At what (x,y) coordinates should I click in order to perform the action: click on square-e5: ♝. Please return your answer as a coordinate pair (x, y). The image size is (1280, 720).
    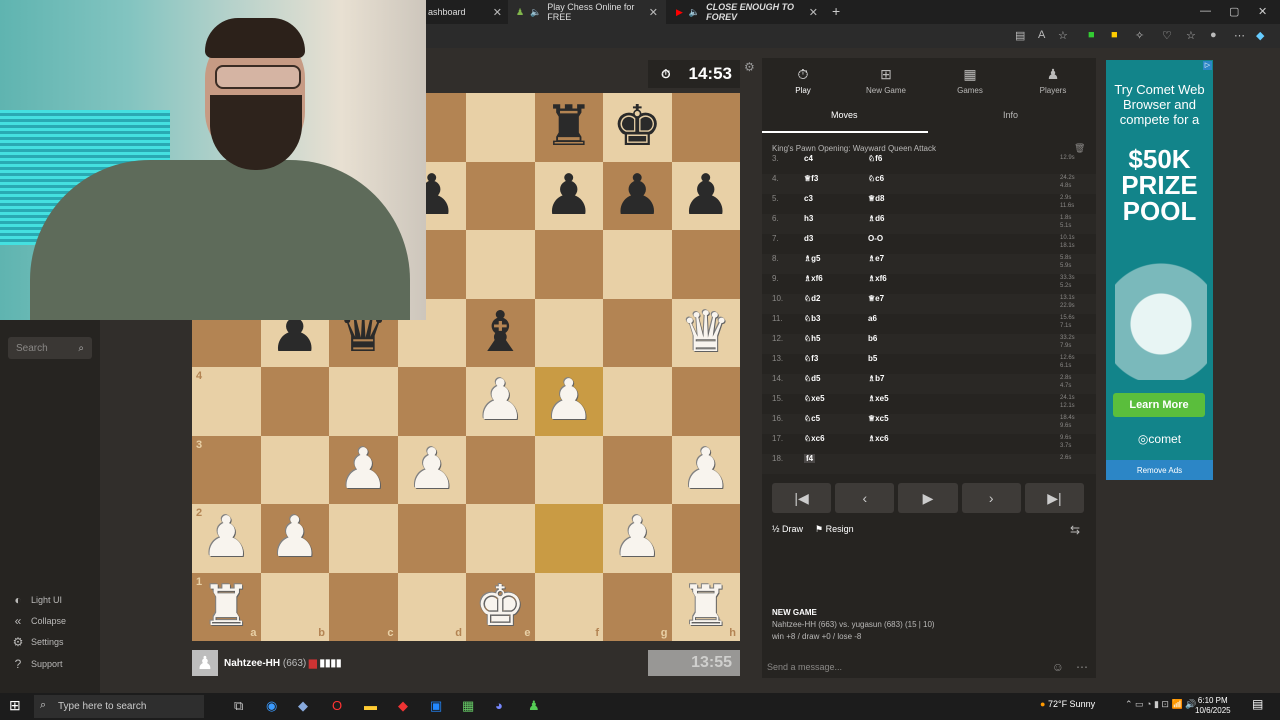
    Looking at the image, I should click on (500, 332).